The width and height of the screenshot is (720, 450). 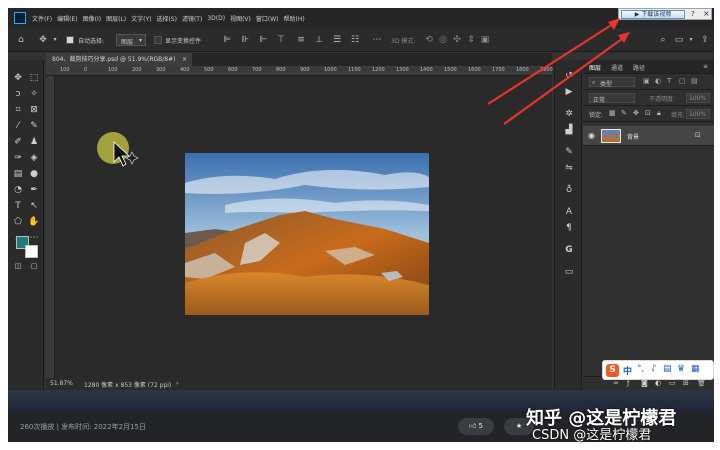 What do you see at coordinates (519, 426) in the screenshot?
I see `star-icon: ★` at bounding box center [519, 426].